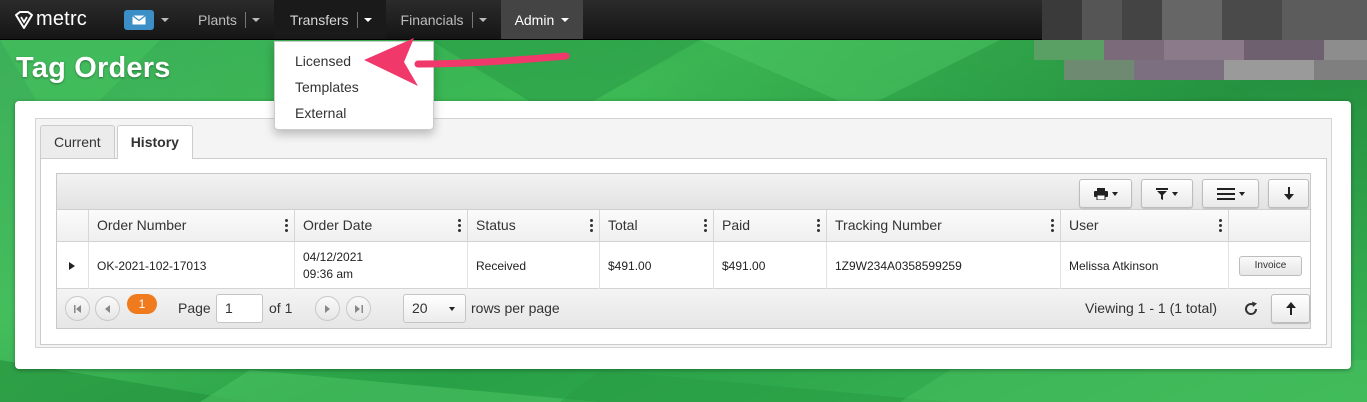  Describe the element at coordinates (944, 265) in the screenshot. I see `cell-tracking-number: 1Z9W234A0358599259` at that location.